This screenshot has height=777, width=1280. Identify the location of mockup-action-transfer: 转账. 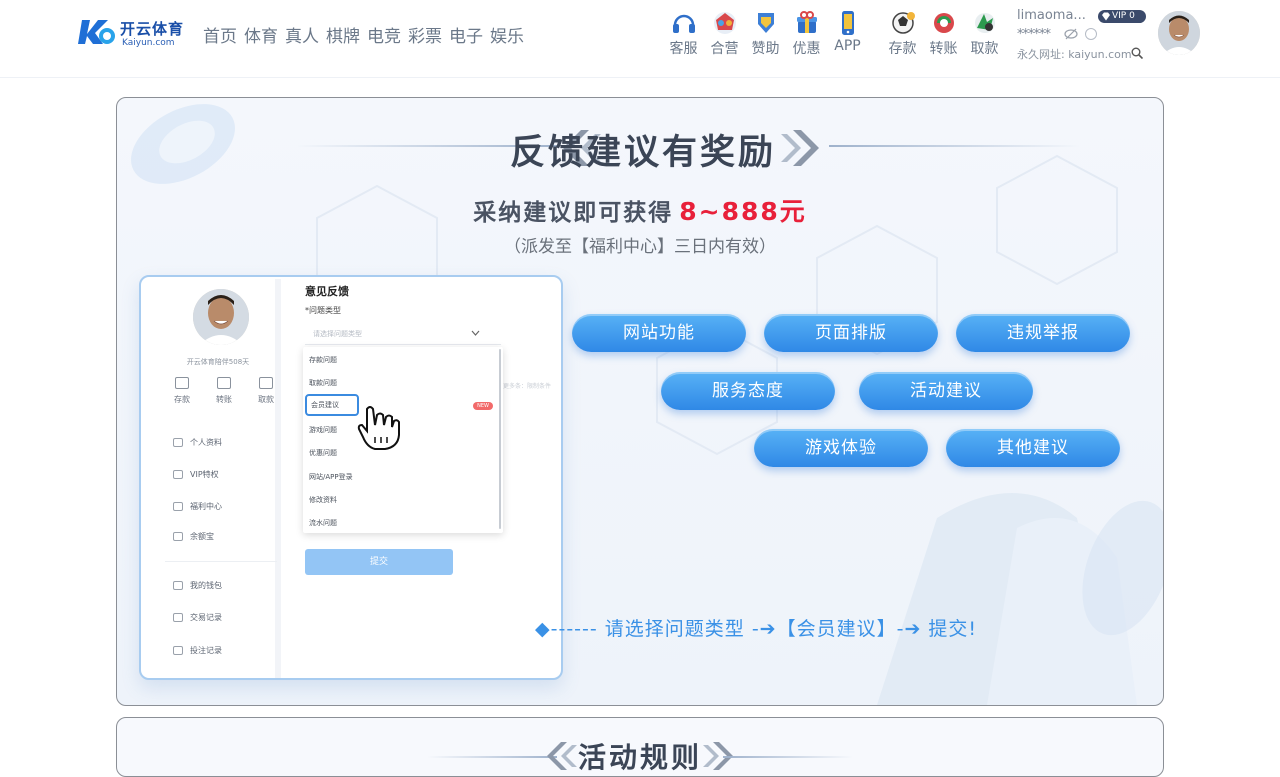
(224, 391).